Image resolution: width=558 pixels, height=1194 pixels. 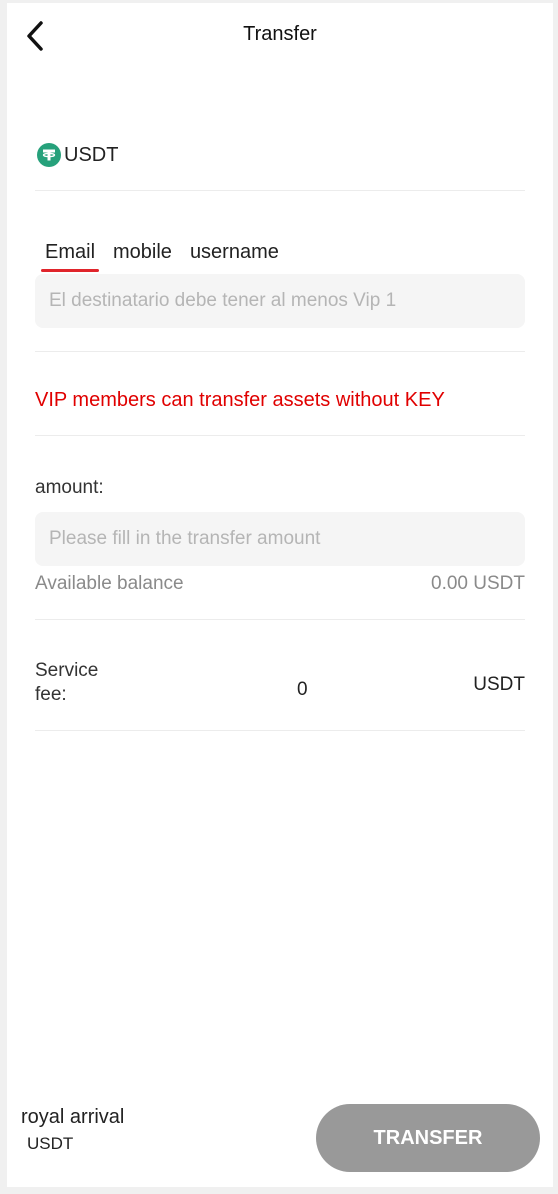 I want to click on service-fee-value: 0, so click(x=302, y=689).